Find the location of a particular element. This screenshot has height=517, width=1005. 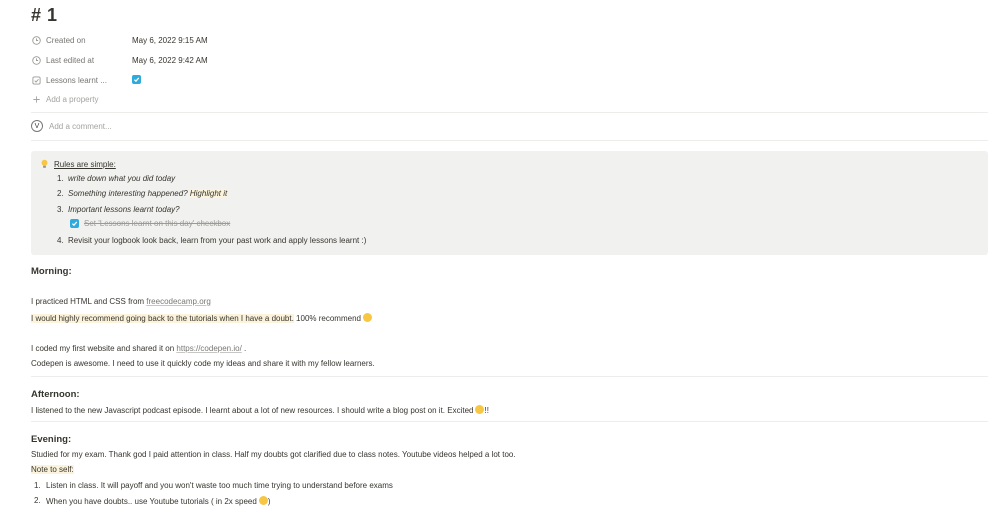

list-number: 4. is located at coordinates (60, 240).